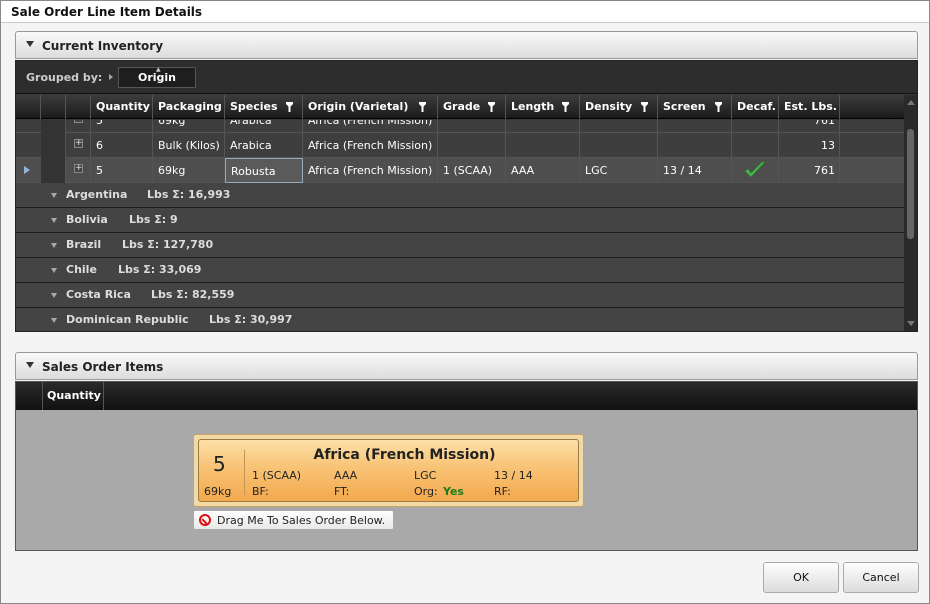 The width and height of the screenshot is (930, 604). Describe the element at coordinates (27, 170) in the screenshot. I see `current-row-indicator-icon` at that location.